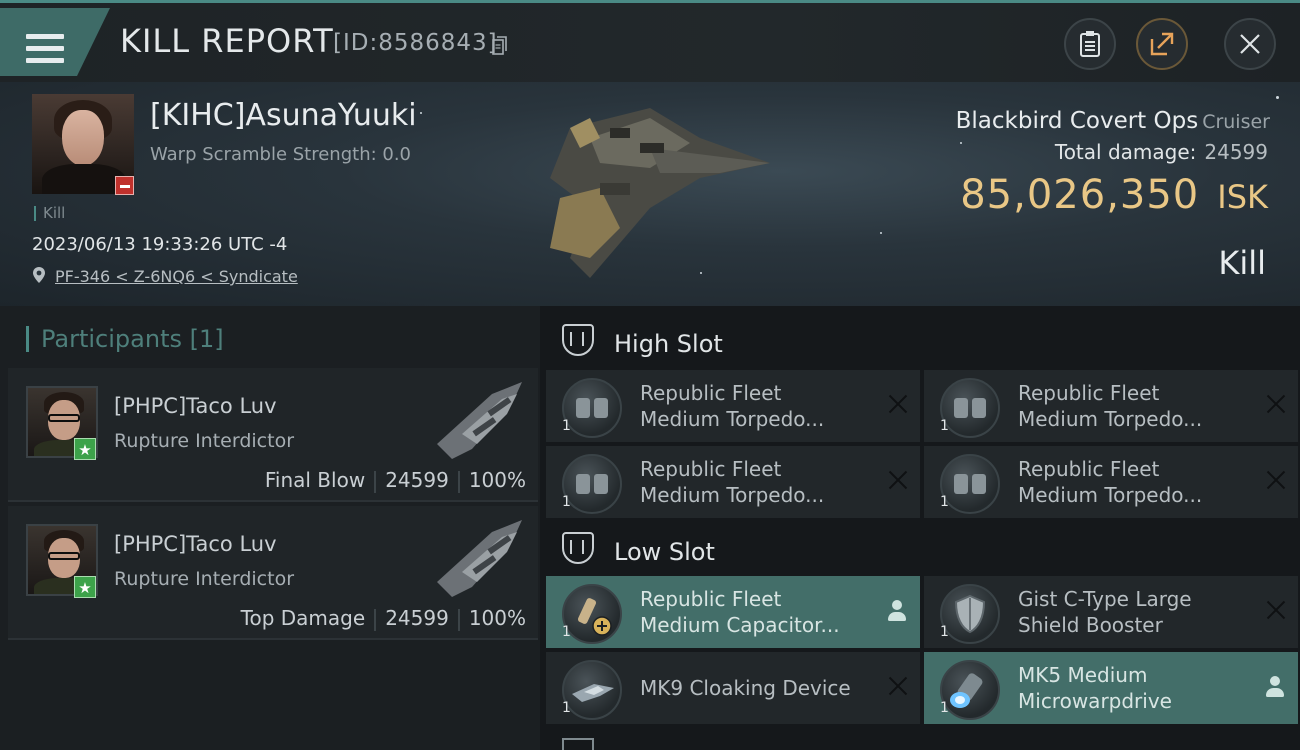 The width and height of the screenshot is (1300, 750). What do you see at coordinates (668, 344) in the screenshot?
I see `high-slot-label: High Slot` at bounding box center [668, 344].